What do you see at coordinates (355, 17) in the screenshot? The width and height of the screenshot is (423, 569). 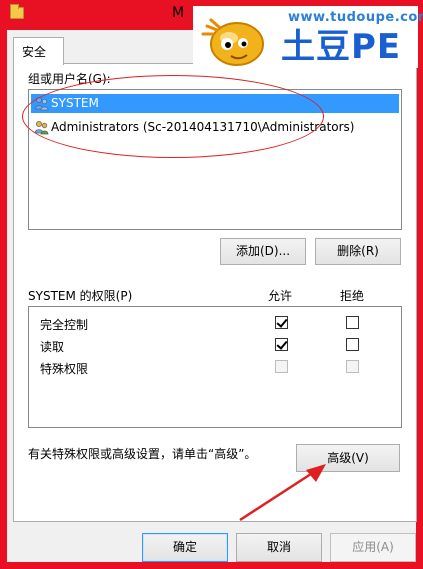 I see `watermark-url: www.tudoupe.com` at bounding box center [355, 17].